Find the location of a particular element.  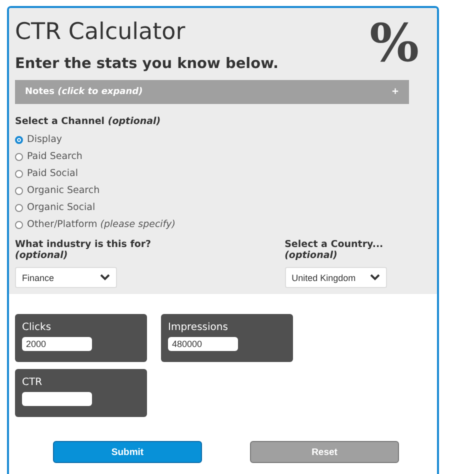

radio-label: Other/Platform (please specify) is located at coordinates (101, 224).